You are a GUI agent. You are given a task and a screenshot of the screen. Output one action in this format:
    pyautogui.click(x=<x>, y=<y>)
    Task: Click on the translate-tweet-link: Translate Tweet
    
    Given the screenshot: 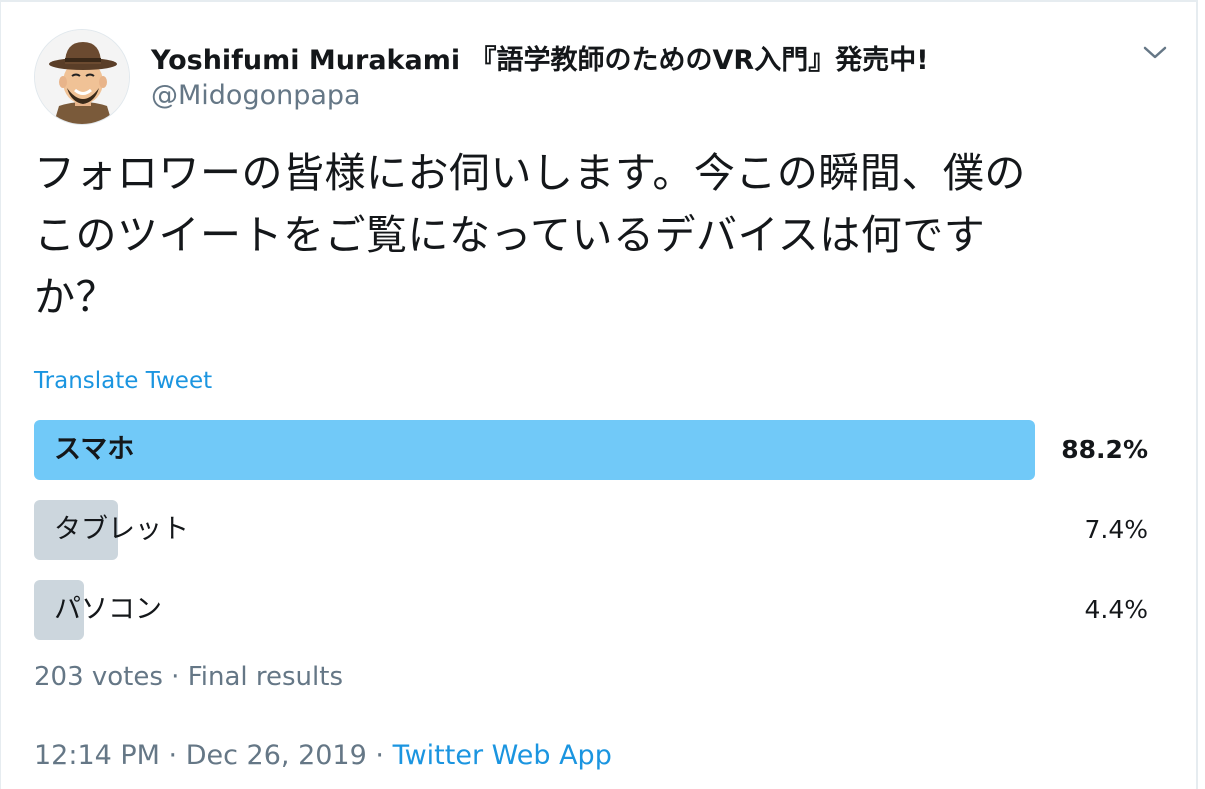 What is the action you would take?
    pyautogui.click(x=123, y=381)
    